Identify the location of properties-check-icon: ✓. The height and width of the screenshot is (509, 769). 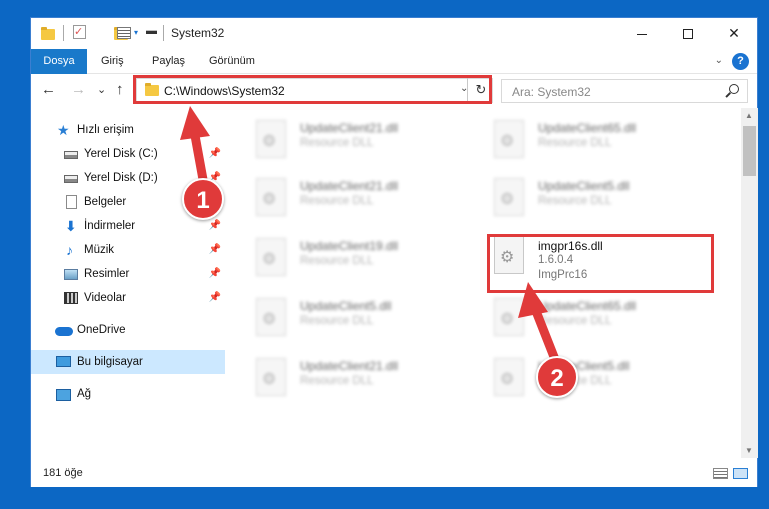
(79, 32).